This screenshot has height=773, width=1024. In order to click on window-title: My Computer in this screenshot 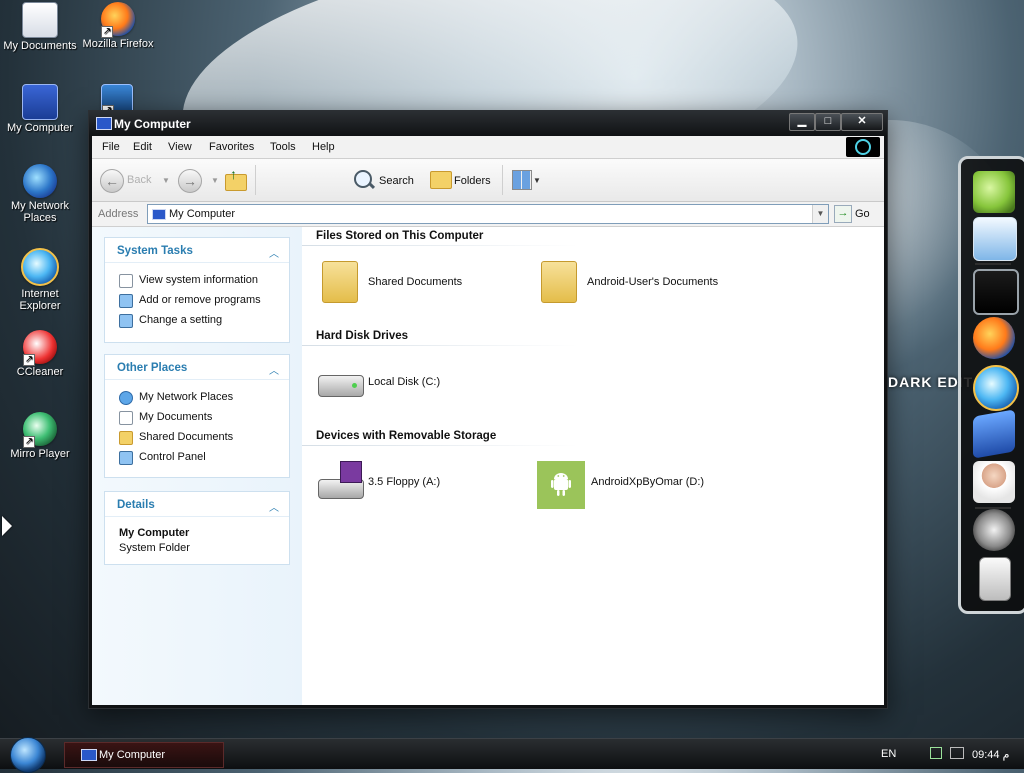, I will do `click(152, 124)`.